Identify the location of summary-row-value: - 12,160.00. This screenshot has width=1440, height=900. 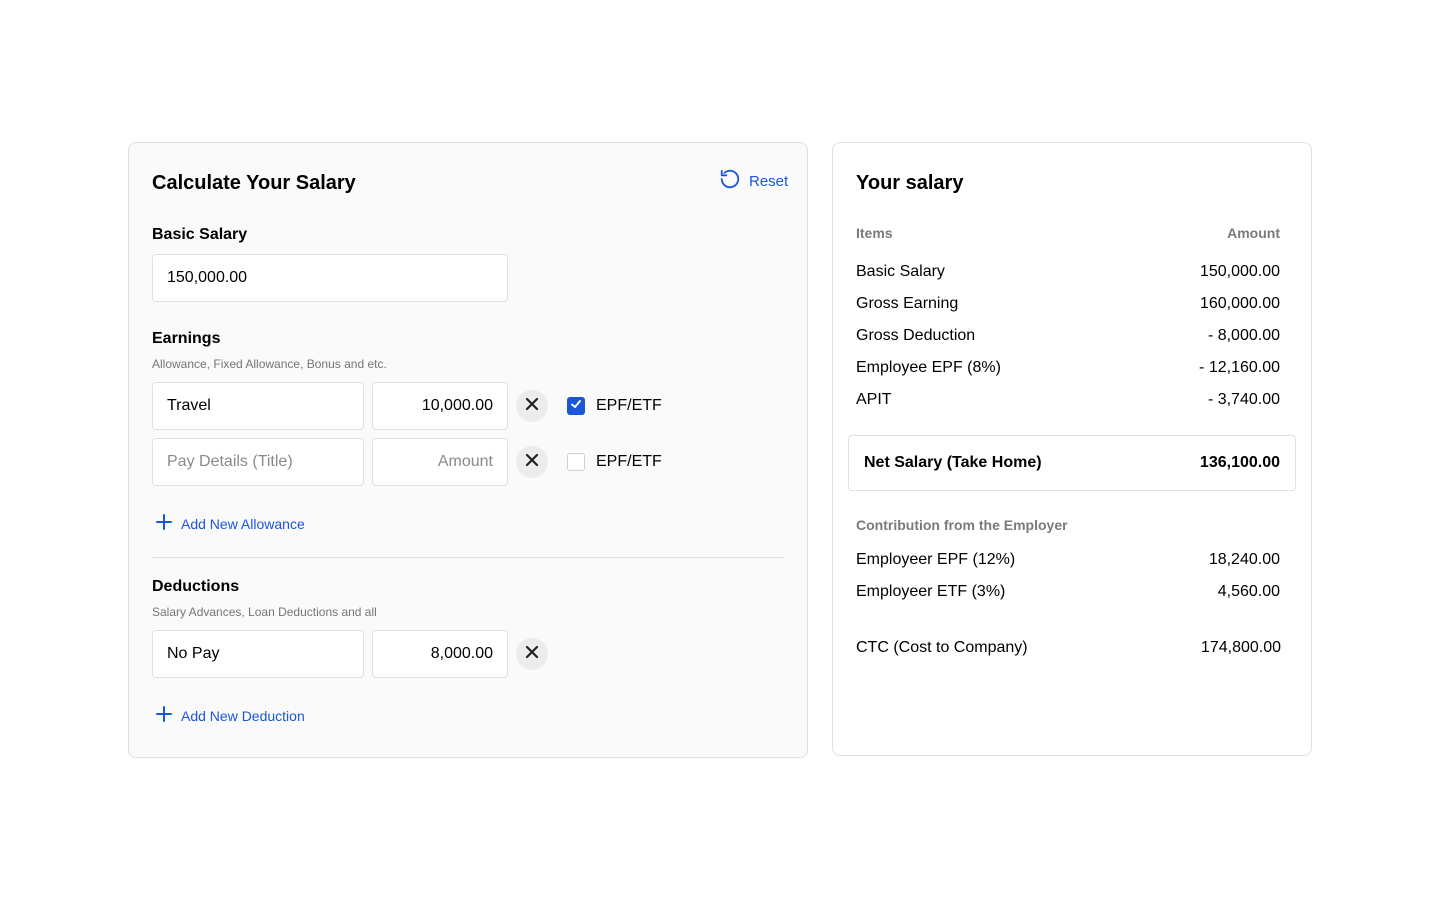
(1239, 367).